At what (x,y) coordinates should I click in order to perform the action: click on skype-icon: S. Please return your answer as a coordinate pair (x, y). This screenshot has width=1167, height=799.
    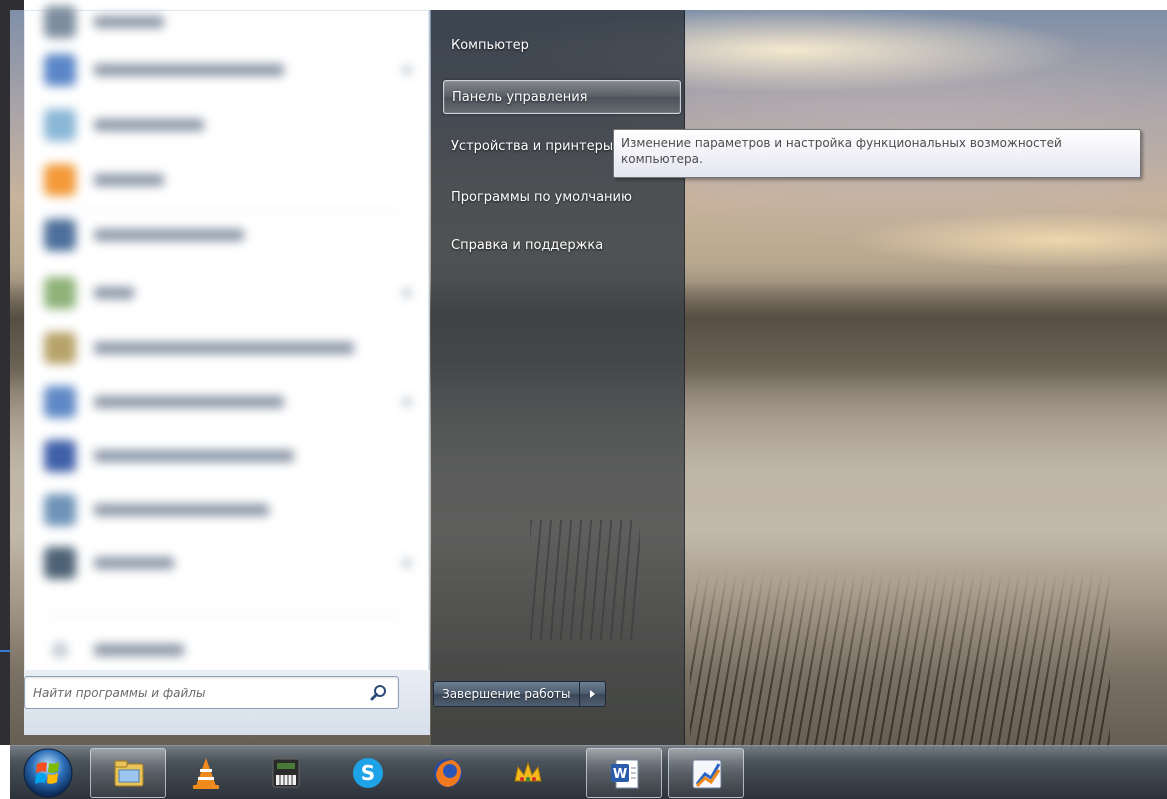
    Looking at the image, I should click on (368, 773).